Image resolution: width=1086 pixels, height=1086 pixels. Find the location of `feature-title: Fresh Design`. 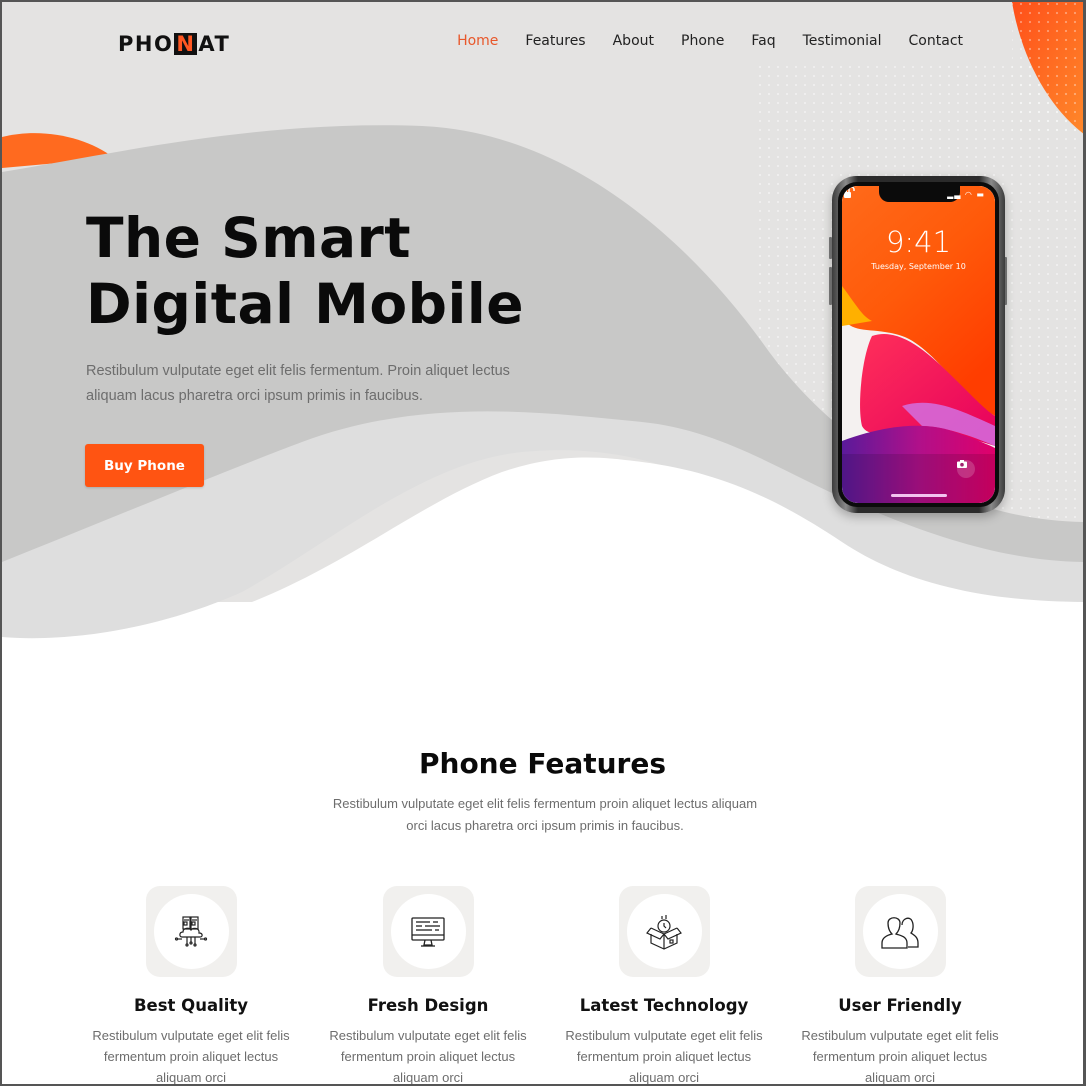

feature-title: Fresh Design is located at coordinates (428, 1005).